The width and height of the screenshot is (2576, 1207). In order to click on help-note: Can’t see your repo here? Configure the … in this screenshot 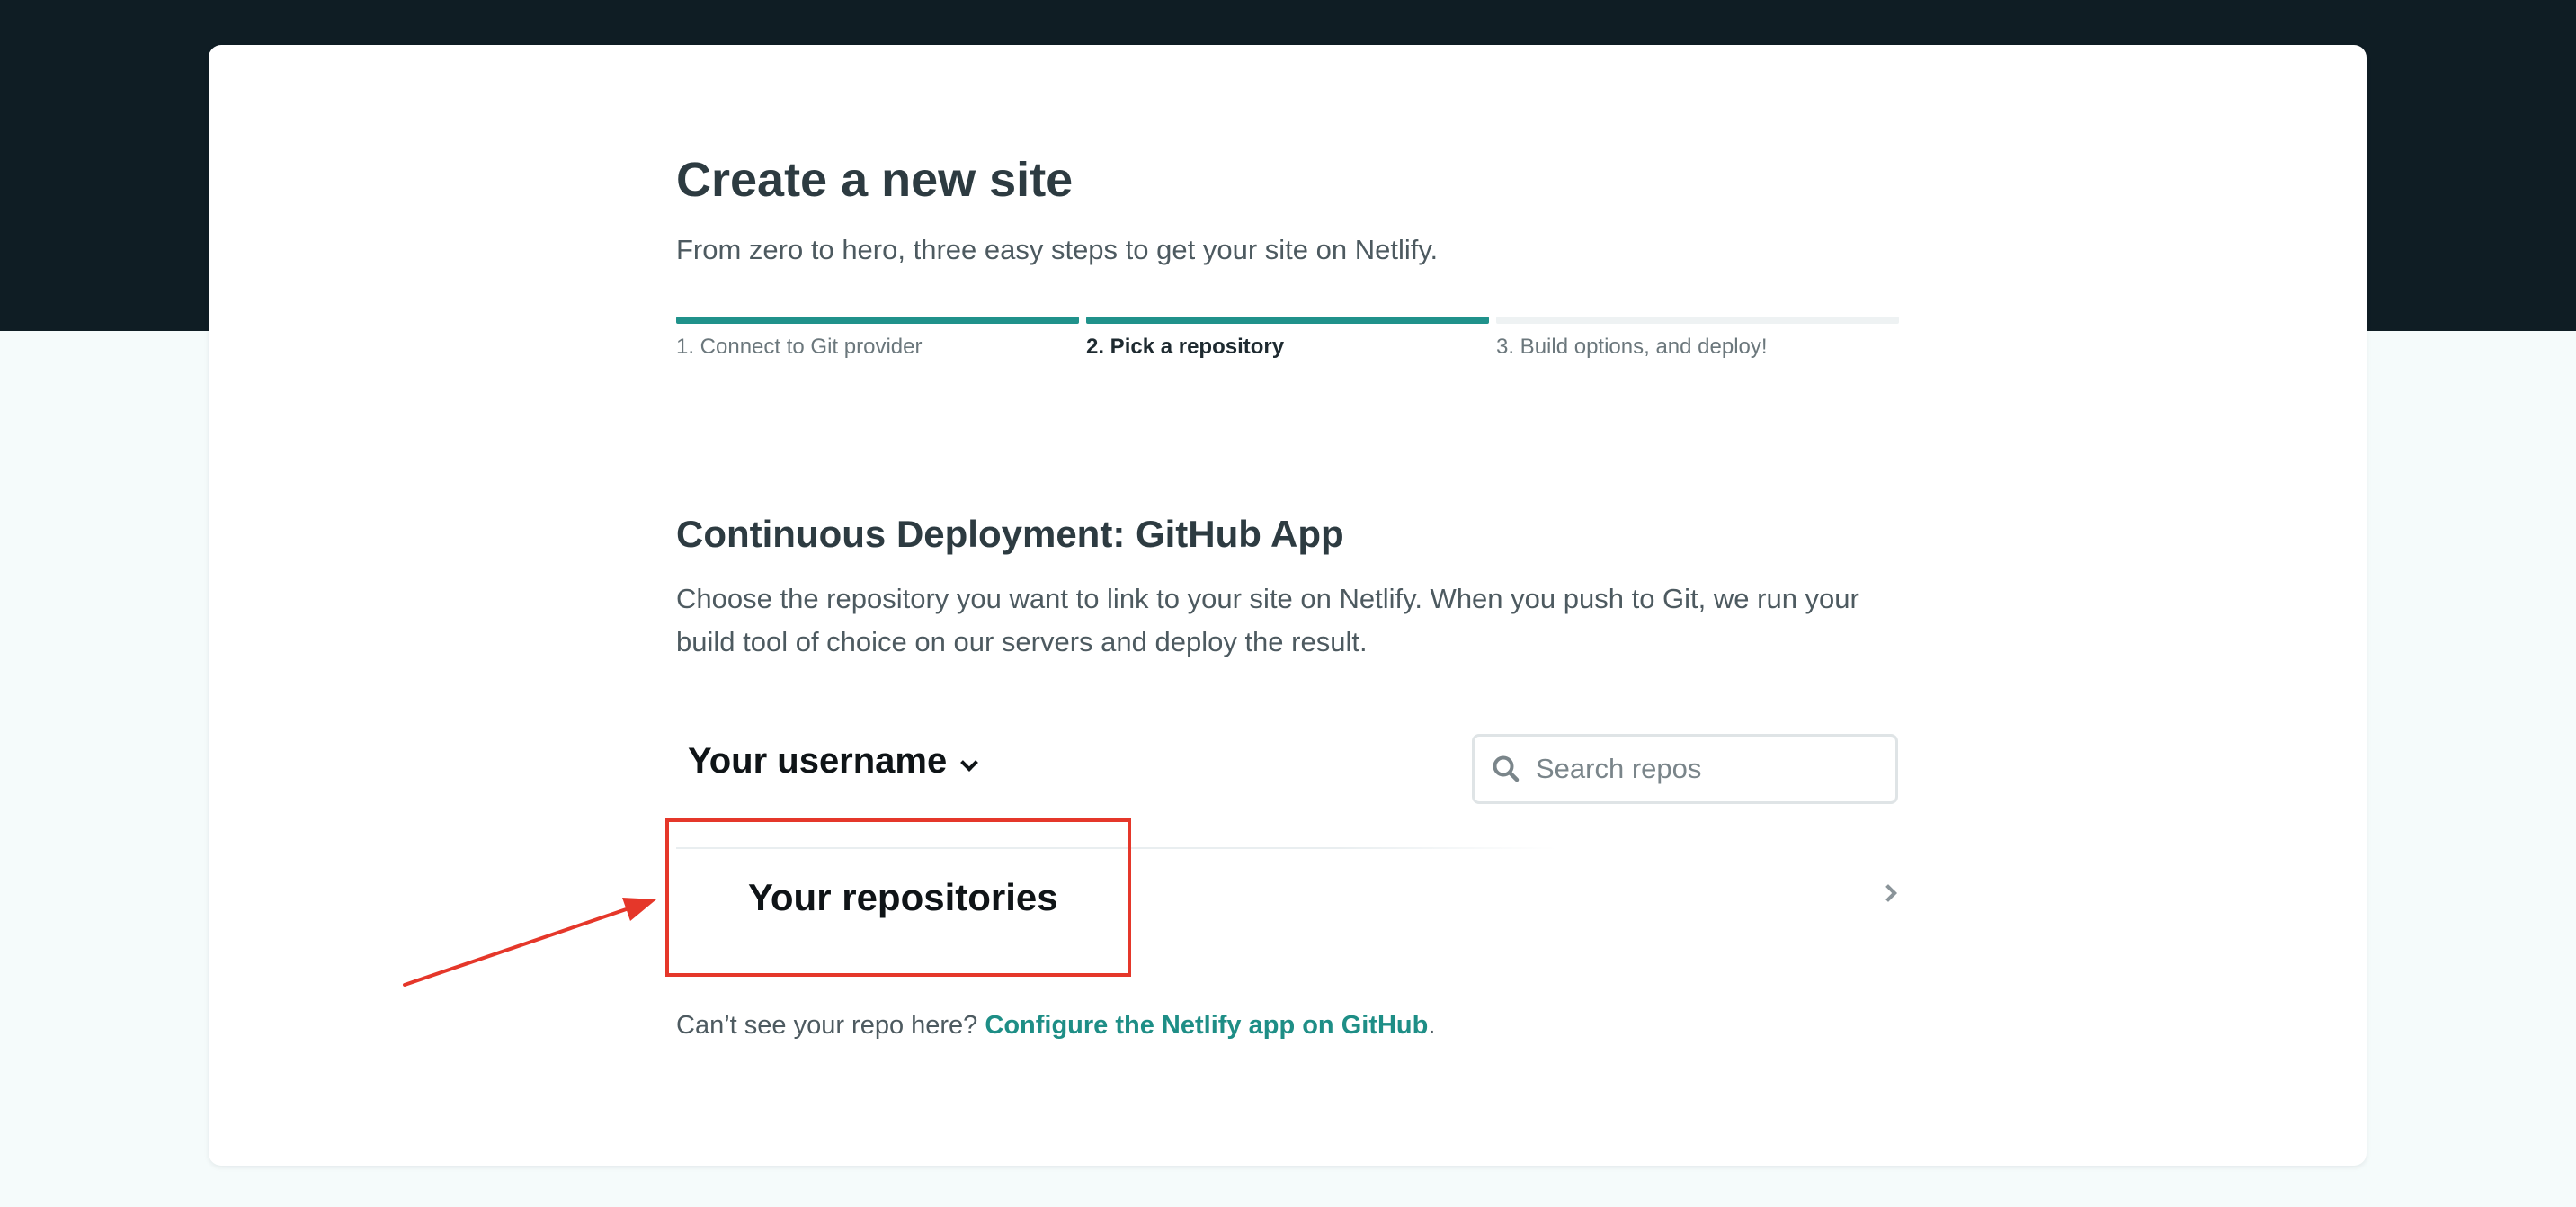, I will do `click(1055, 1026)`.